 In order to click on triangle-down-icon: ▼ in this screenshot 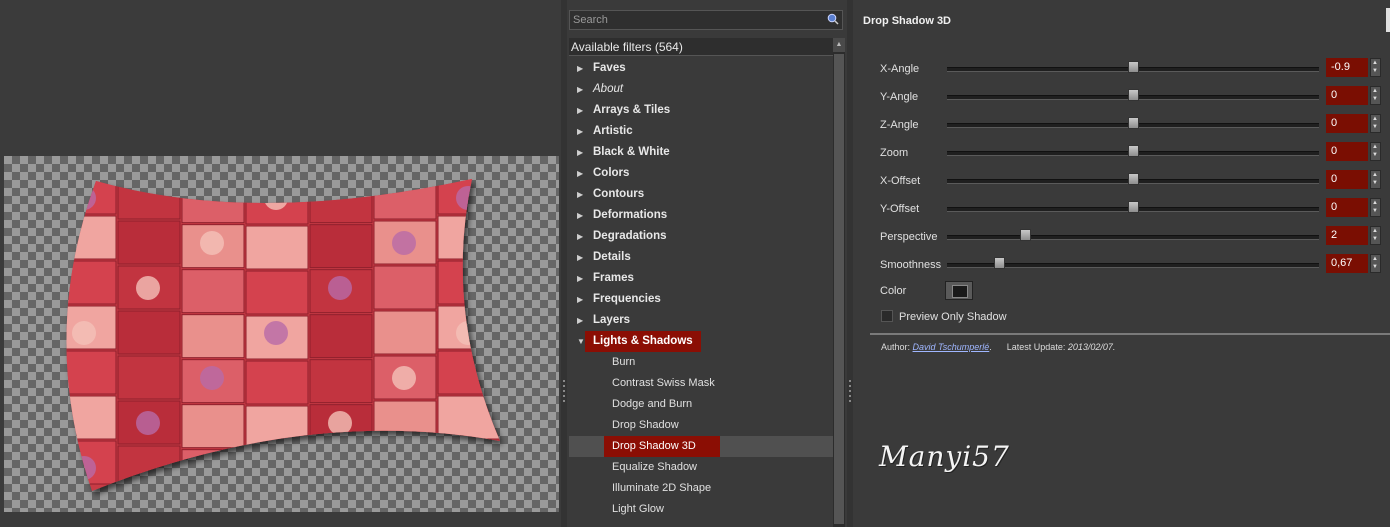, I will do `click(581, 341)`.